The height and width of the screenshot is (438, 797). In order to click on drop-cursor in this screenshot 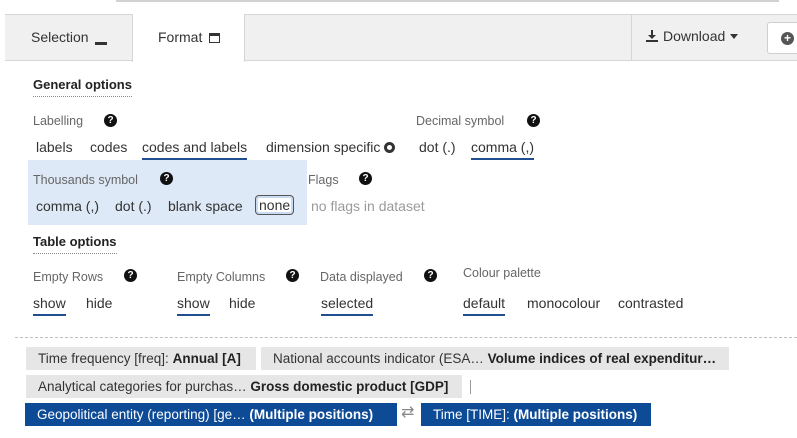, I will do `click(470, 387)`.